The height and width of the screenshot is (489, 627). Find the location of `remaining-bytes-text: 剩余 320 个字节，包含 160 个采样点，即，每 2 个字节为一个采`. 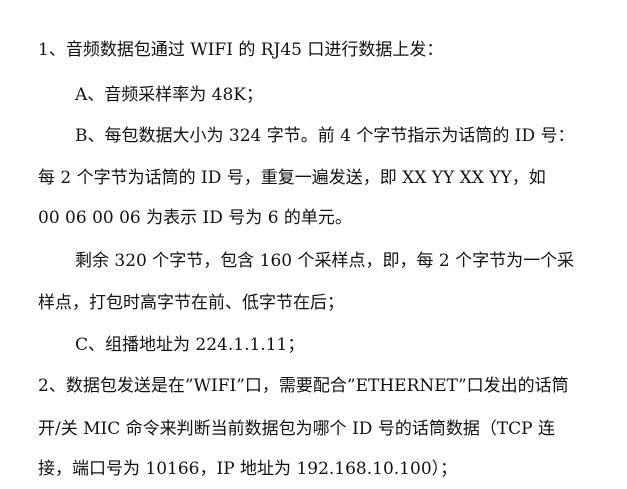

remaining-bytes-text: 剩余 320 个字节，包含 160 个采样点，即，每 2 个字节为一个采 is located at coordinates (325, 261).